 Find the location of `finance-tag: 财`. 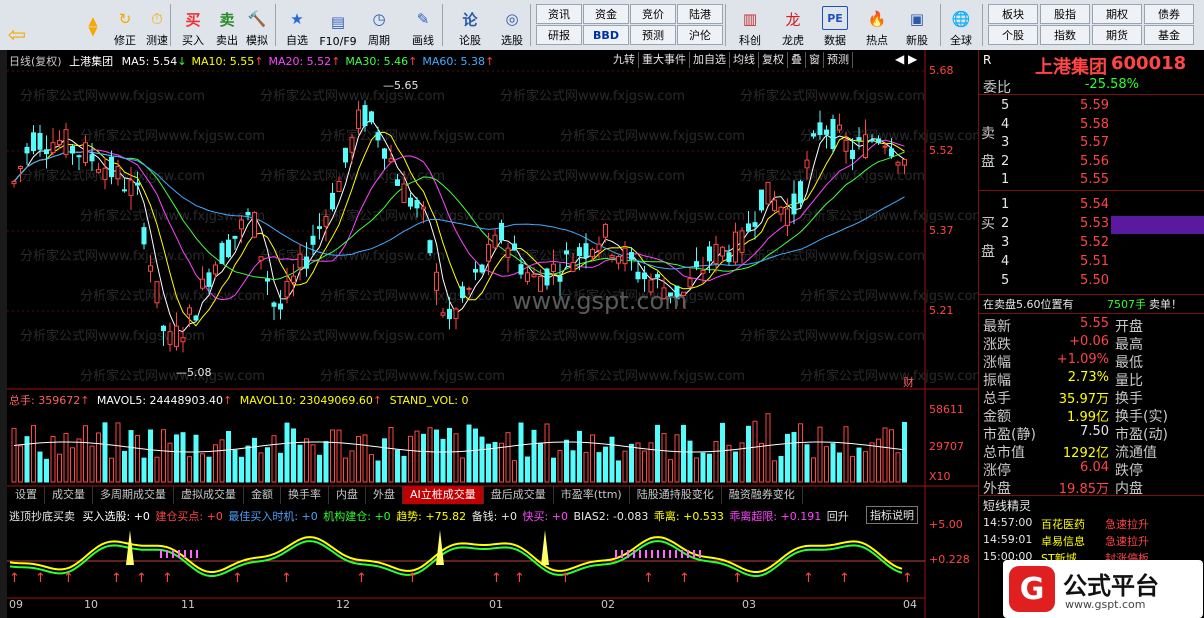

finance-tag: 财 is located at coordinates (908, 382).